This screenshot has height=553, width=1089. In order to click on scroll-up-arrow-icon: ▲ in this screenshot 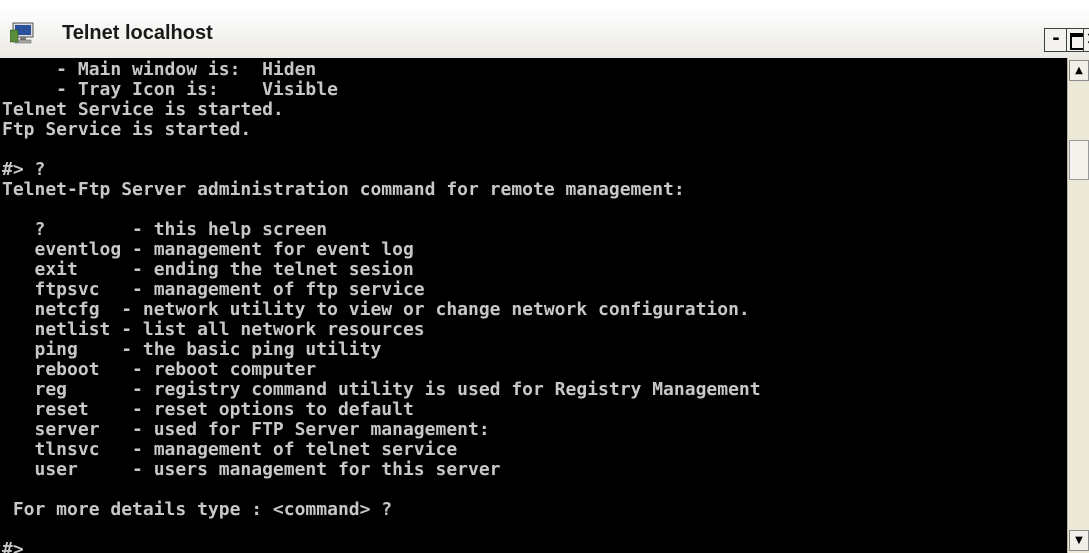, I will do `click(1079, 70)`.